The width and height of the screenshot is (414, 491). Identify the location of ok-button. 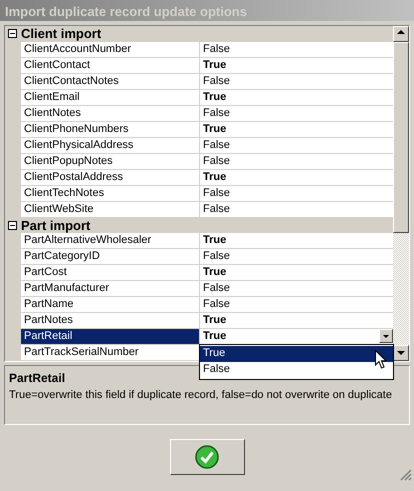
(207, 457).